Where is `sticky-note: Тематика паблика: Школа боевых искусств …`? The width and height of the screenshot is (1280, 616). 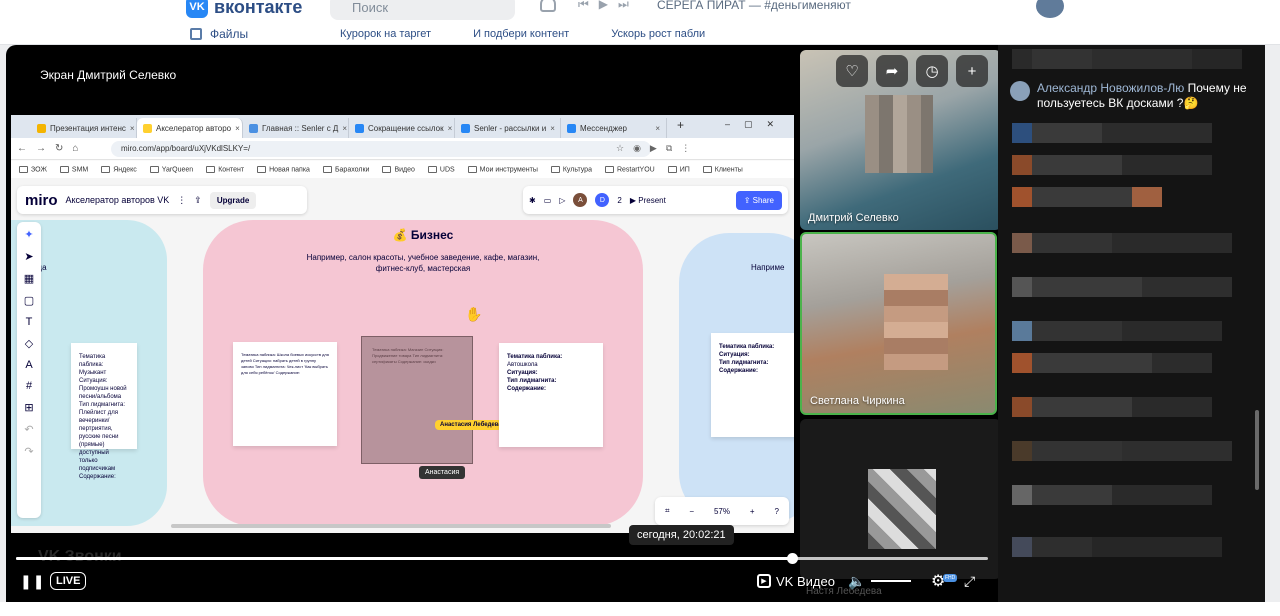
sticky-note: Тематика паблика: Школа боевых искусств … is located at coordinates (285, 394).